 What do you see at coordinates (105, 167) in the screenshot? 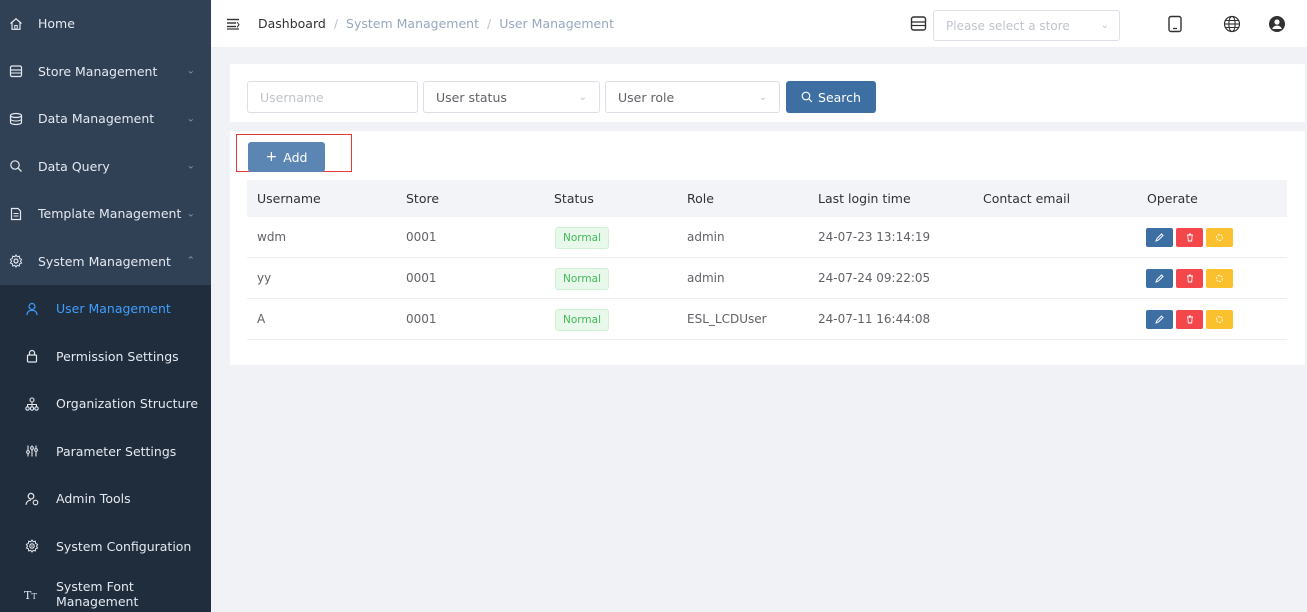
I see `sidebar-item-data-query: Data Query ⌄` at bounding box center [105, 167].